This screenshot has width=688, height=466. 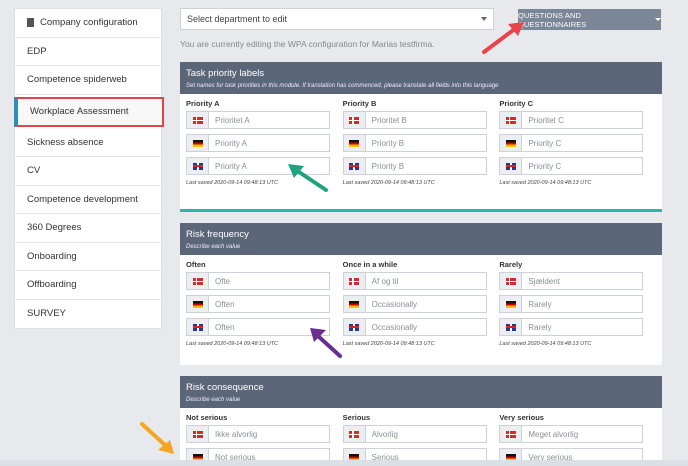 I want to click on sidebar-item-label: Sickness absence, so click(x=65, y=142).